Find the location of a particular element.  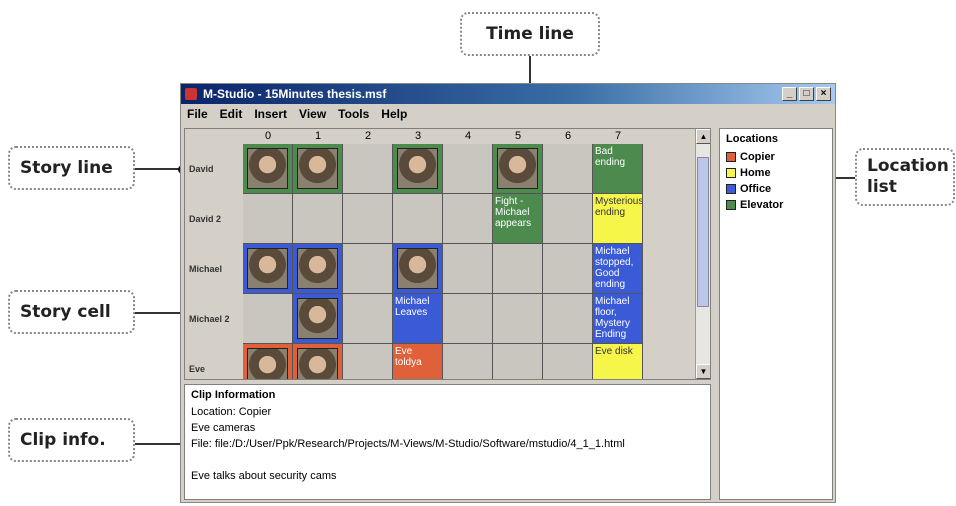

menu-help: Help is located at coordinates (394, 114).